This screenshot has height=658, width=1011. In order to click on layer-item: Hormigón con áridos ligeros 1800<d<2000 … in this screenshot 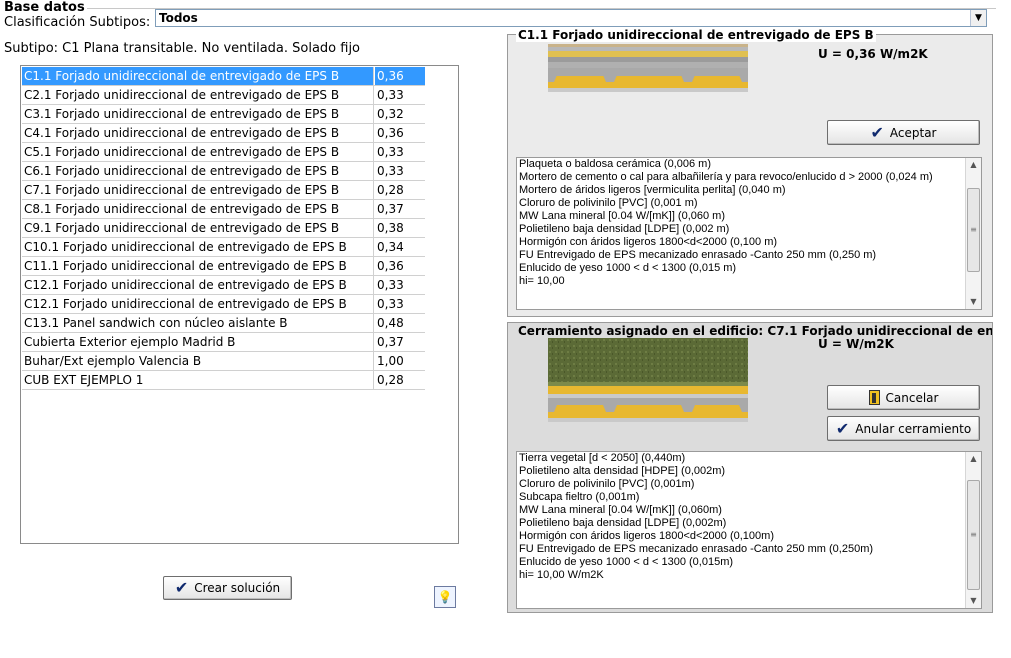, I will do `click(646, 536)`.